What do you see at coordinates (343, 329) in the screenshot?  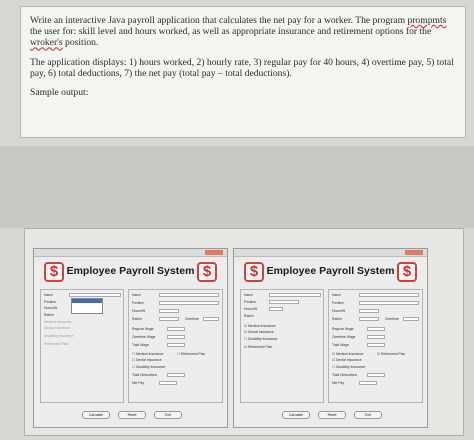 I see `regular-wage-label: Regular Wage` at bounding box center [343, 329].